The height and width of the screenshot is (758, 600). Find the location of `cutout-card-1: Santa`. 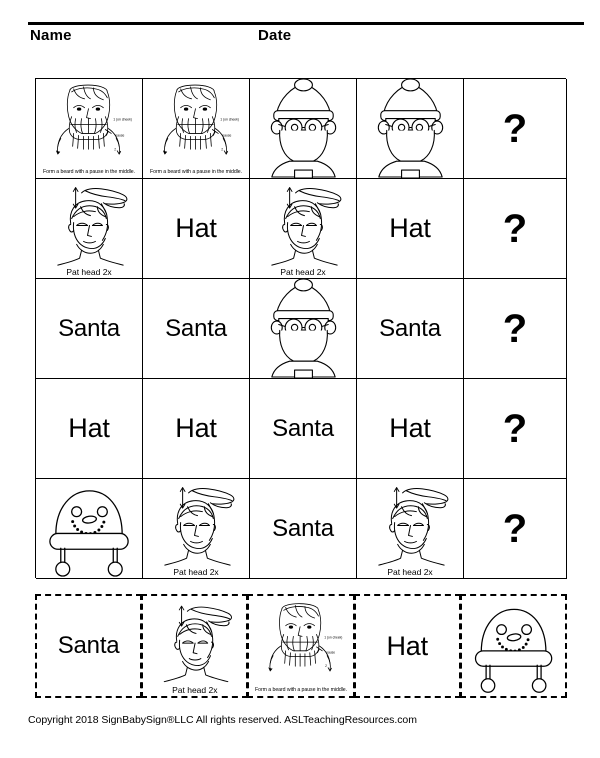

cutout-card-1: Santa is located at coordinates (89, 646).